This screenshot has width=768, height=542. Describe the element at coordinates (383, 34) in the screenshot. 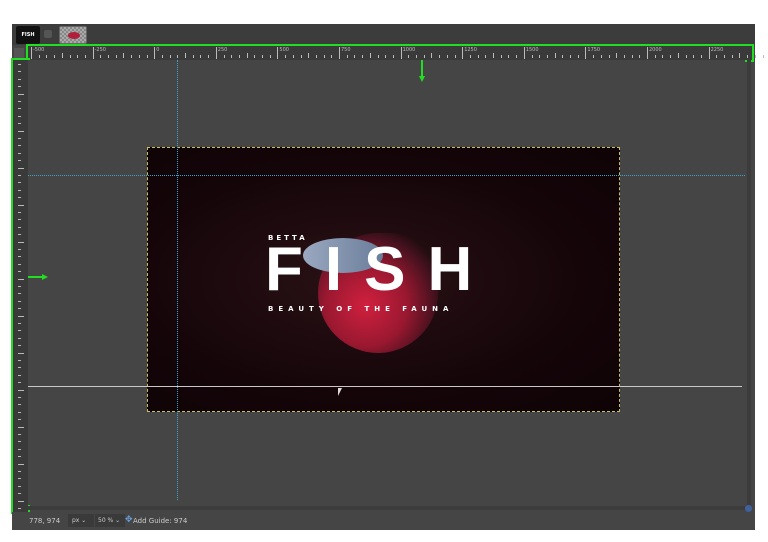

I see `image-tab-bar: FISH` at that location.